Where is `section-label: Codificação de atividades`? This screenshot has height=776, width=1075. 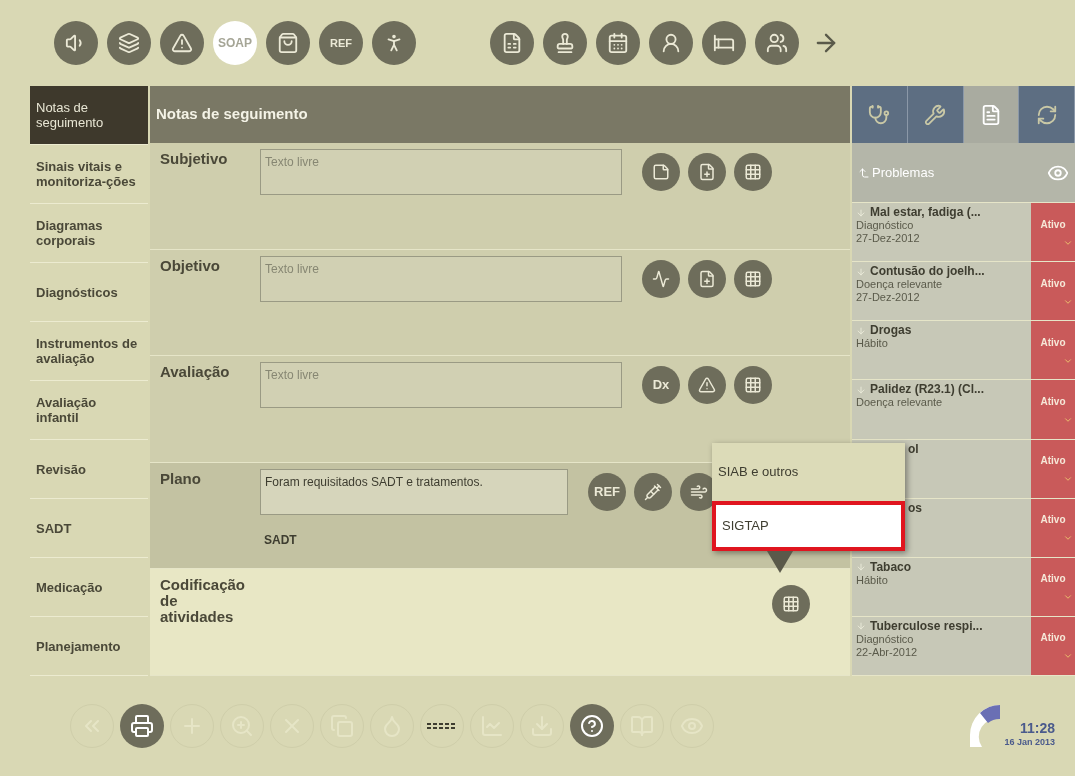 section-label: Codificação de atividades is located at coordinates (203, 601).